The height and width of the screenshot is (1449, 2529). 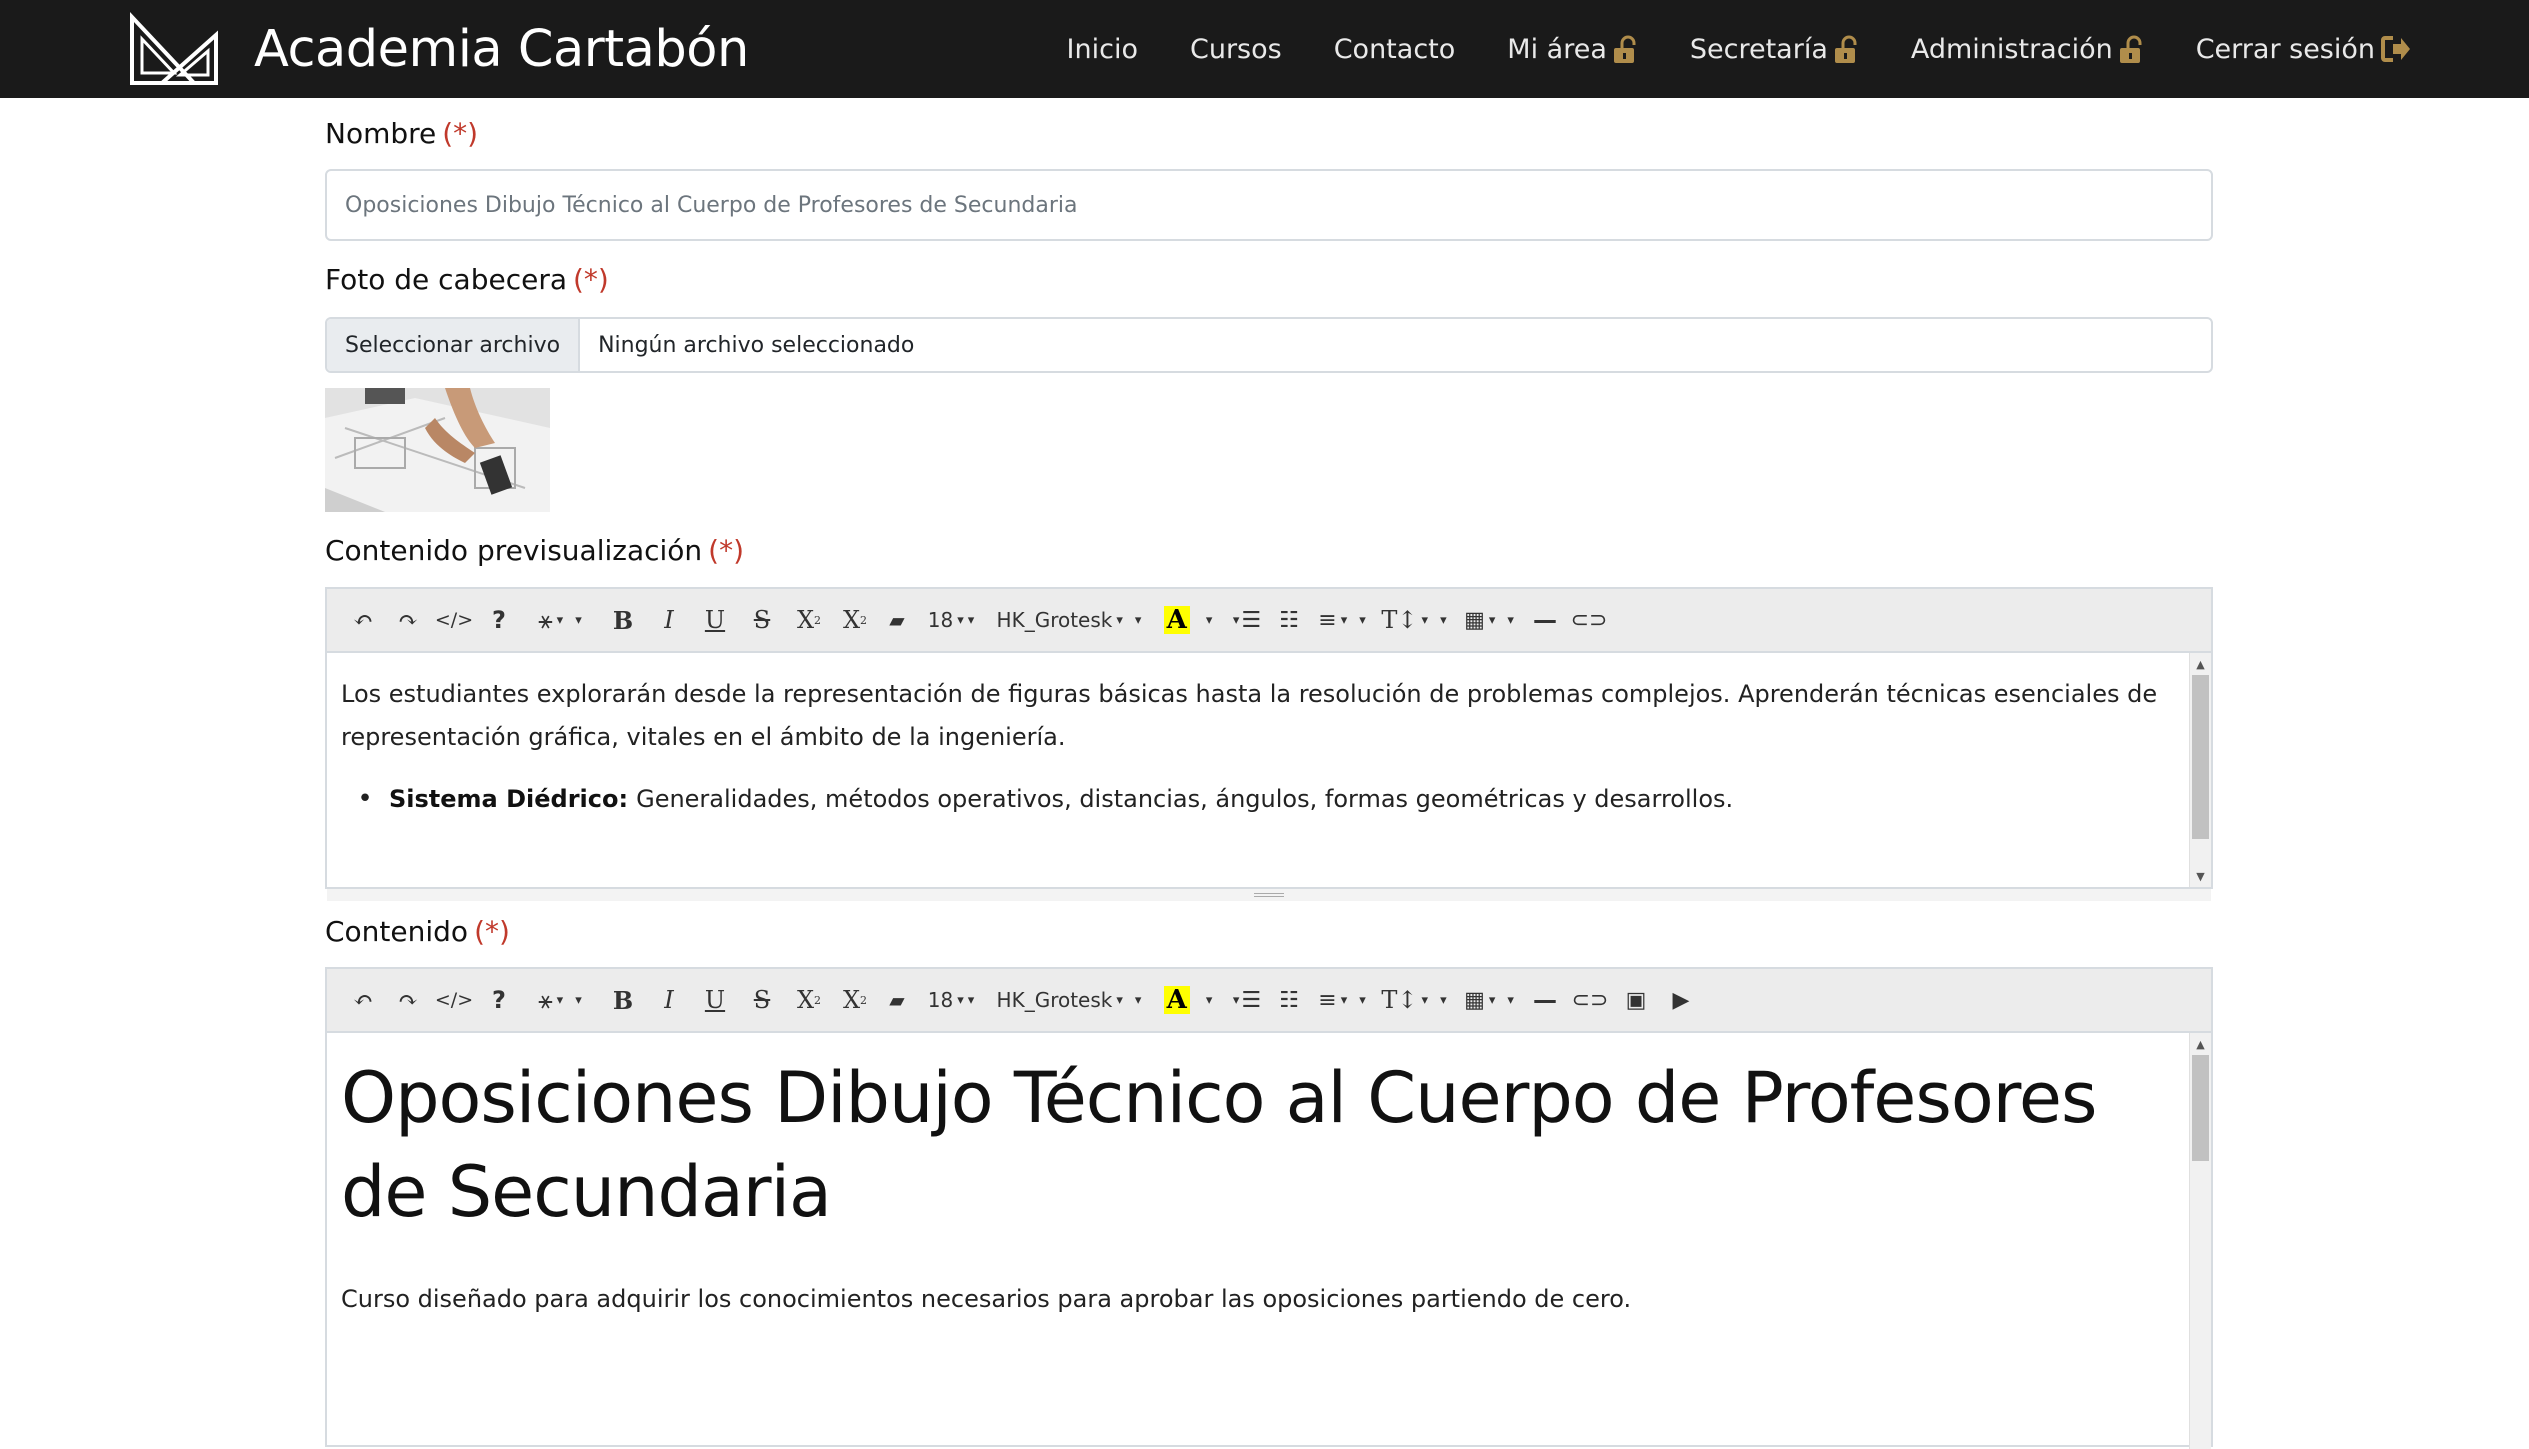 I want to click on nav-label: Mi área, so click(x=1557, y=49).